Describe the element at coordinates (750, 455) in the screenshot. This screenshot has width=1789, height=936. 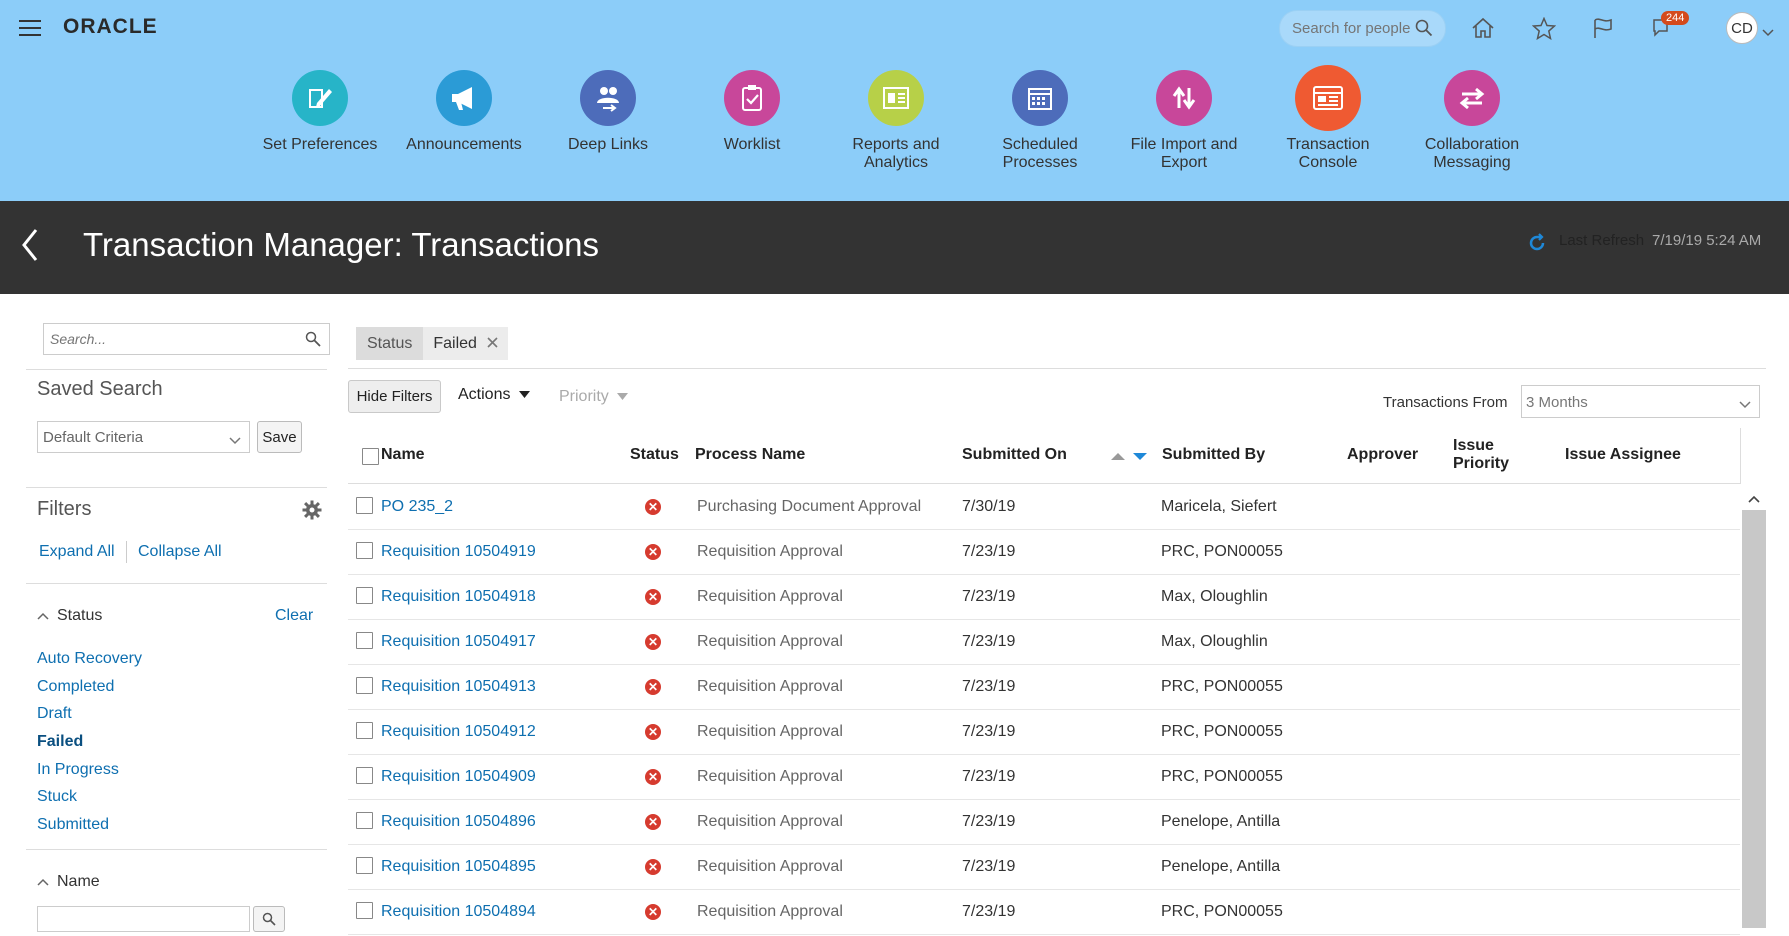
I see `column-process-name: Process Name` at that location.